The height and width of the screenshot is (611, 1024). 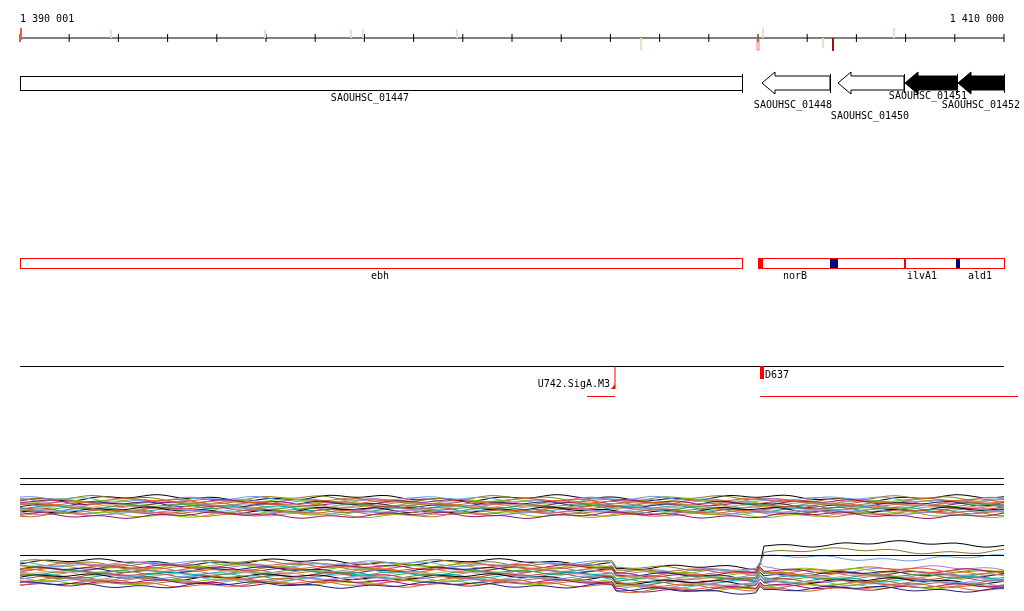 What do you see at coordinates (601, 396) in the screenshot?
I see `site-range-line` at bounding box center [601, 396].